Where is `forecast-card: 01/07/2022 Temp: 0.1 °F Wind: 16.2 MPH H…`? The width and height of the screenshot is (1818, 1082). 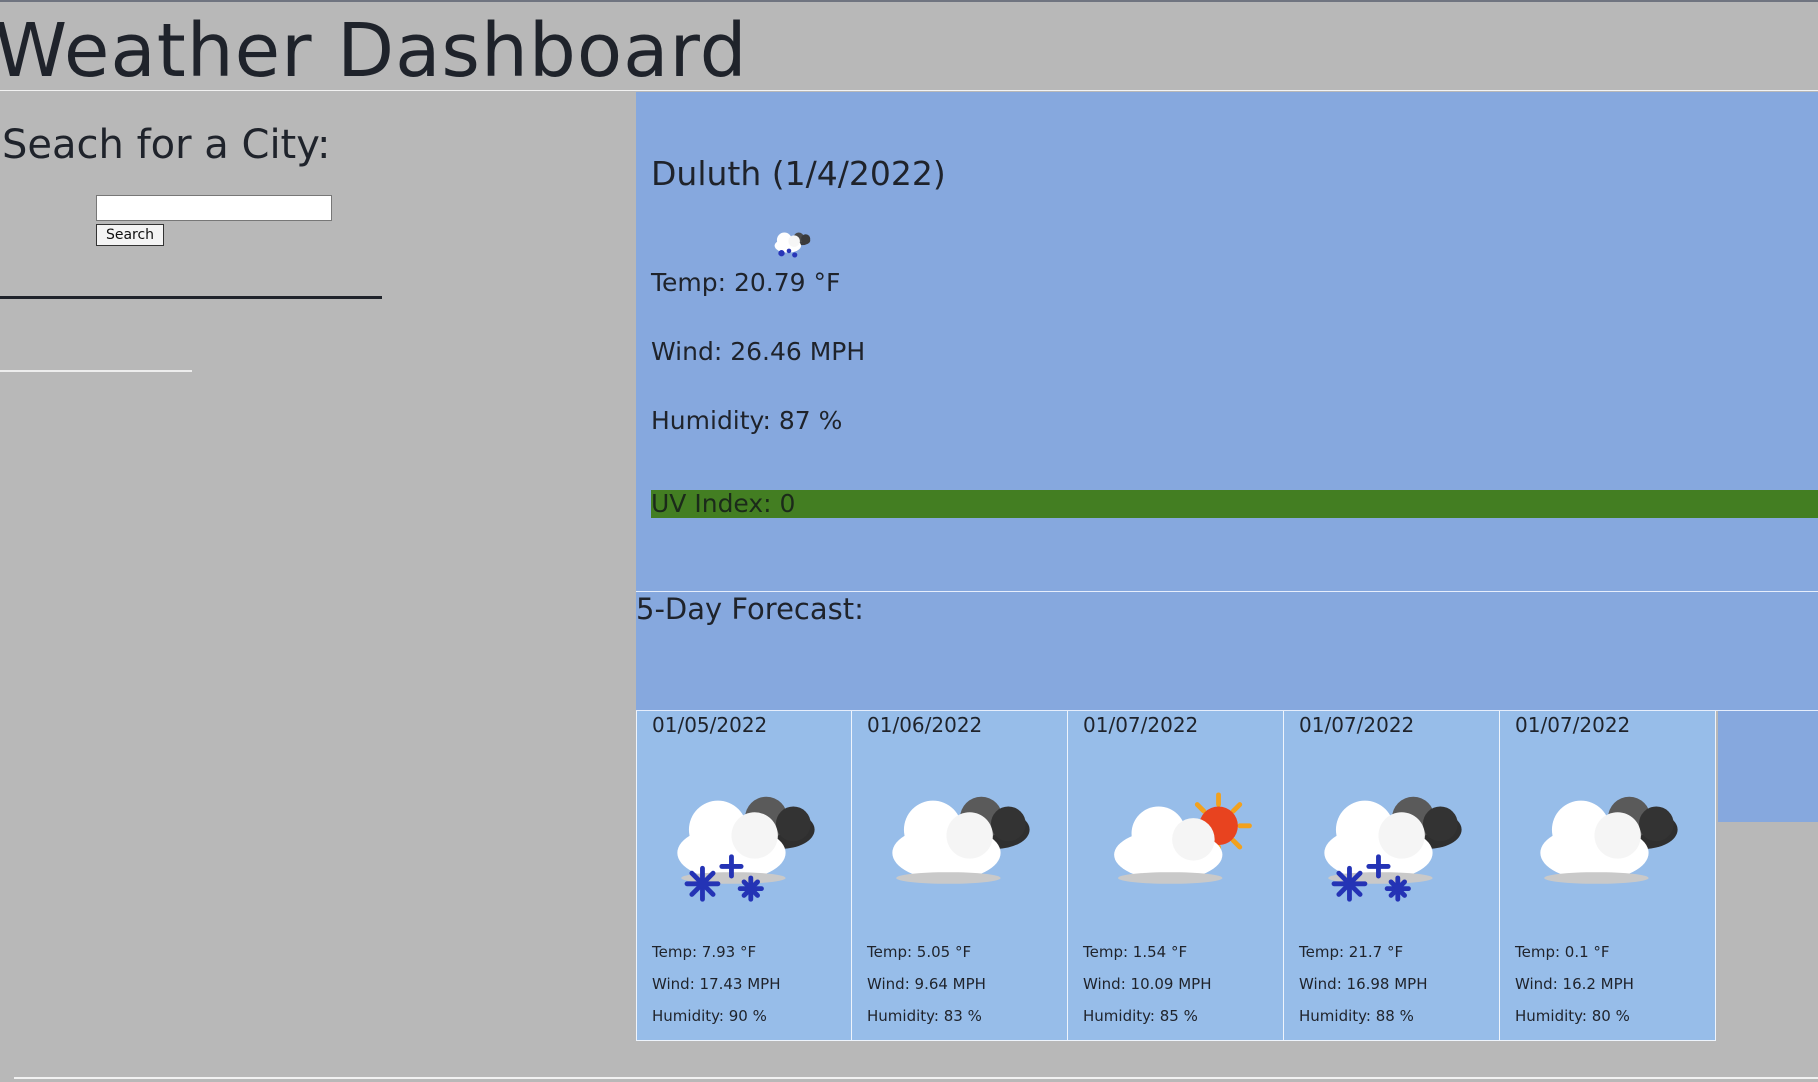
forecast-card: 01/07/2022 Temp: 0.1 °F Wind: 16.2 MPH H… is located at coordinates (1608, 876).